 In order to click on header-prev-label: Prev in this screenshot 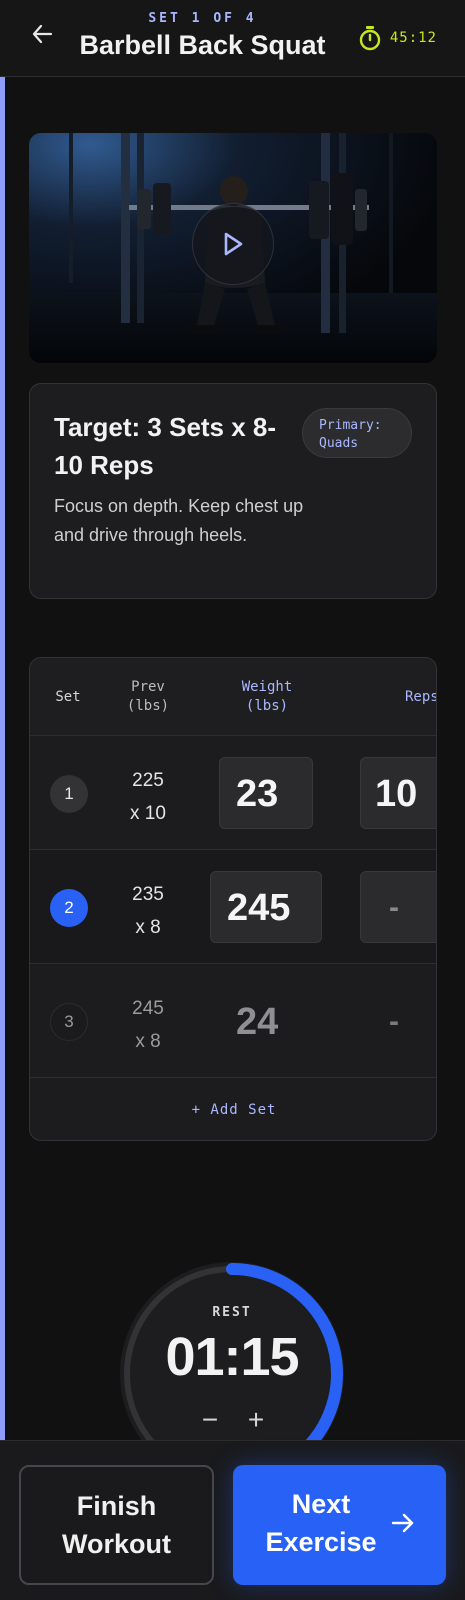, I will do `click(148, 687)`.